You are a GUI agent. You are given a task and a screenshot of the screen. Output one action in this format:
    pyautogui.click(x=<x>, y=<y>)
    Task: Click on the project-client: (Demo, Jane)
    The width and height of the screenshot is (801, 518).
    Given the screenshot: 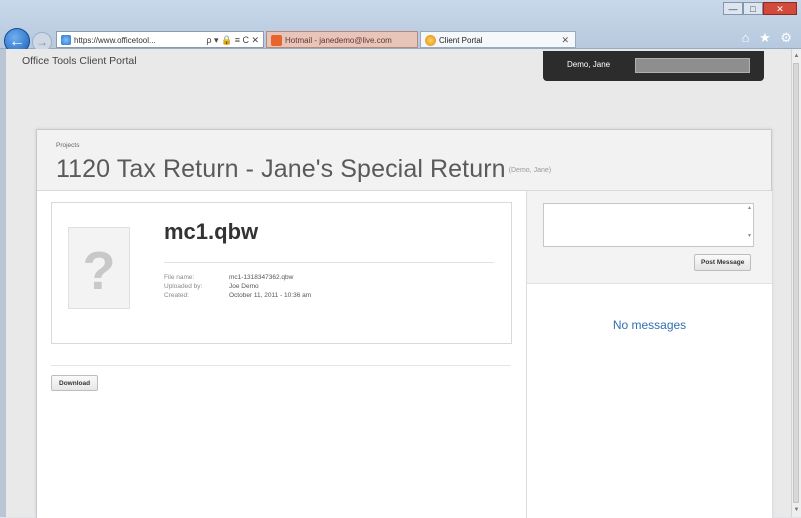 What is the action you would take?
    pyautogui.click(x=530, y=170)
    